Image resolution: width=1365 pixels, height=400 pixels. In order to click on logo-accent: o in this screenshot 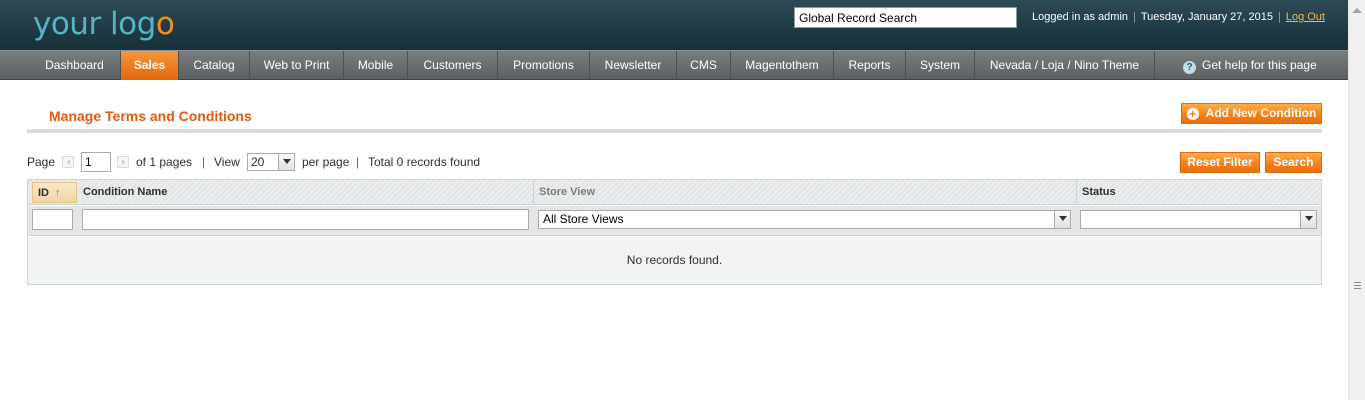, I will do `click(165, 24)`.